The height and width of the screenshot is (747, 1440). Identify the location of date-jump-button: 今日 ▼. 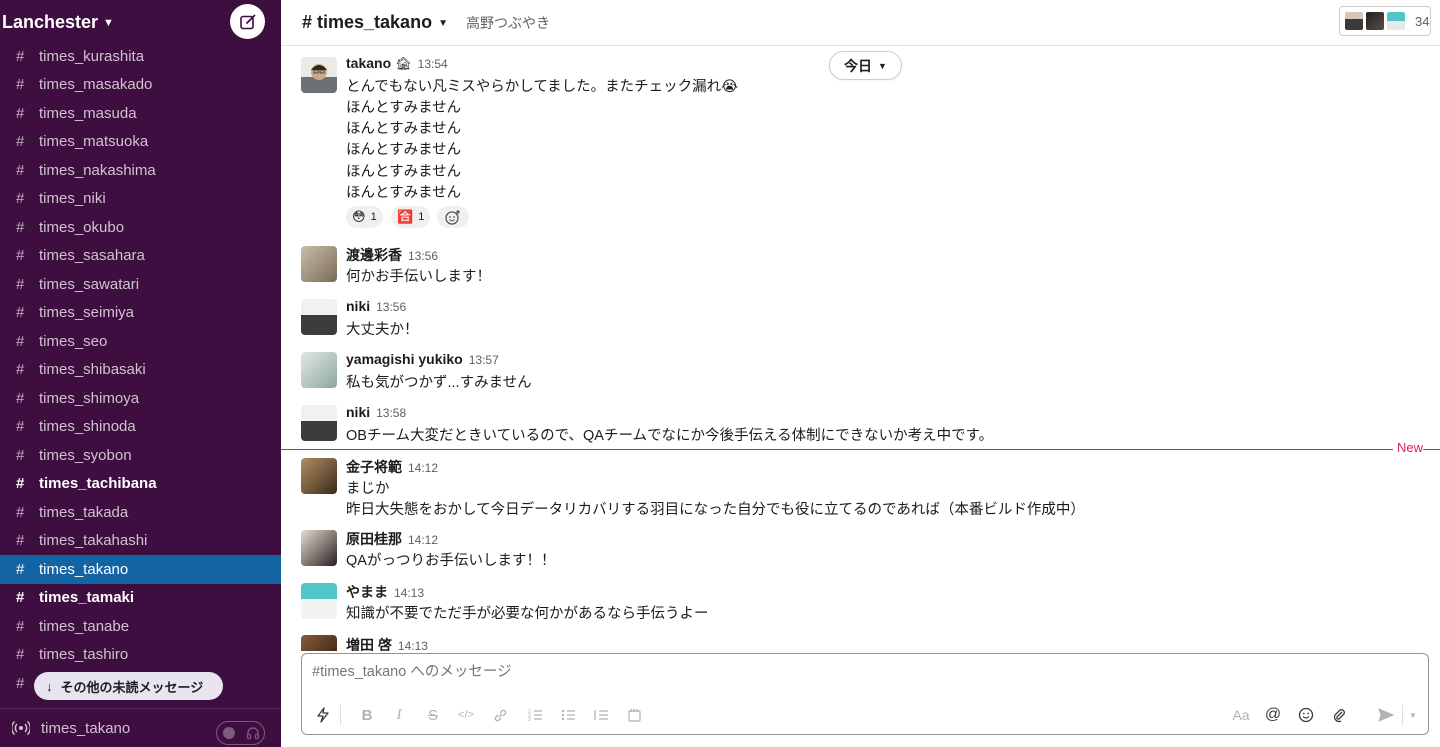
(865, 65).